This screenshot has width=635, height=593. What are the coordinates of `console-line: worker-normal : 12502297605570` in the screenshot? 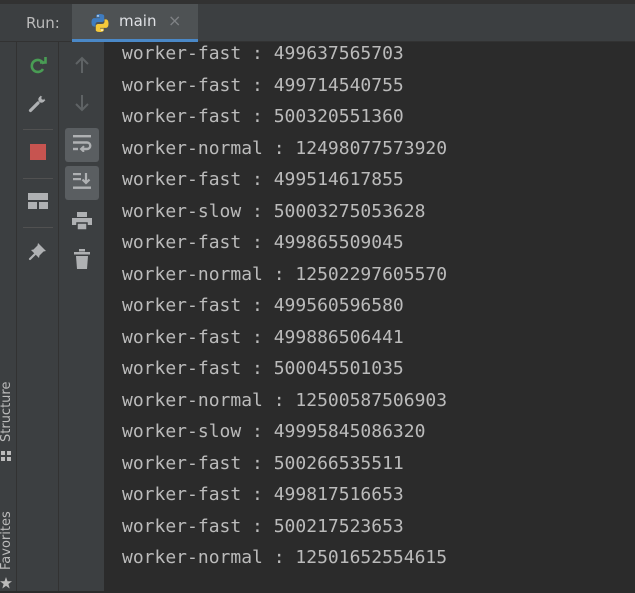 It's located at (285, 274).